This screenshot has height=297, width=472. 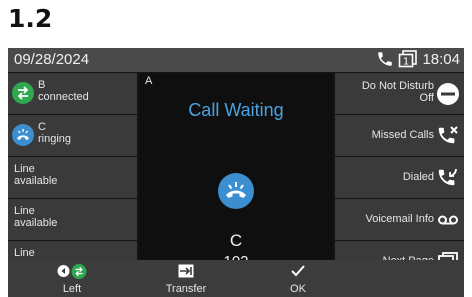 I want to click on line-key-3: Line available, so click(x=72, y=177).